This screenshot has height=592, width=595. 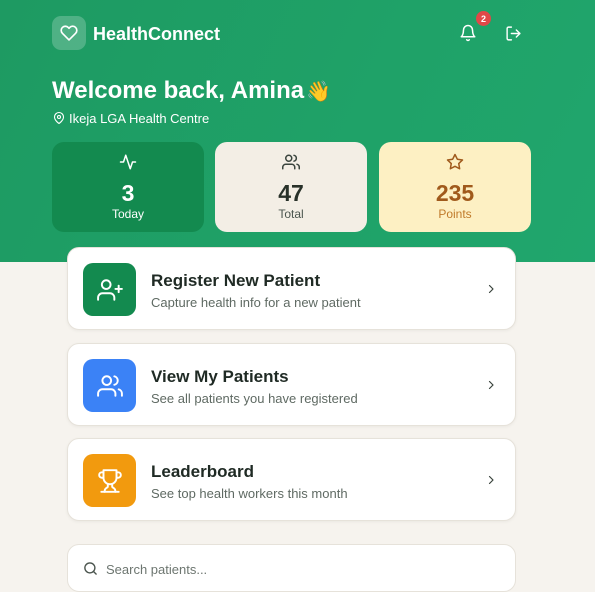 I want to click on card-title: View My Patients, so click(x=220, y=376).